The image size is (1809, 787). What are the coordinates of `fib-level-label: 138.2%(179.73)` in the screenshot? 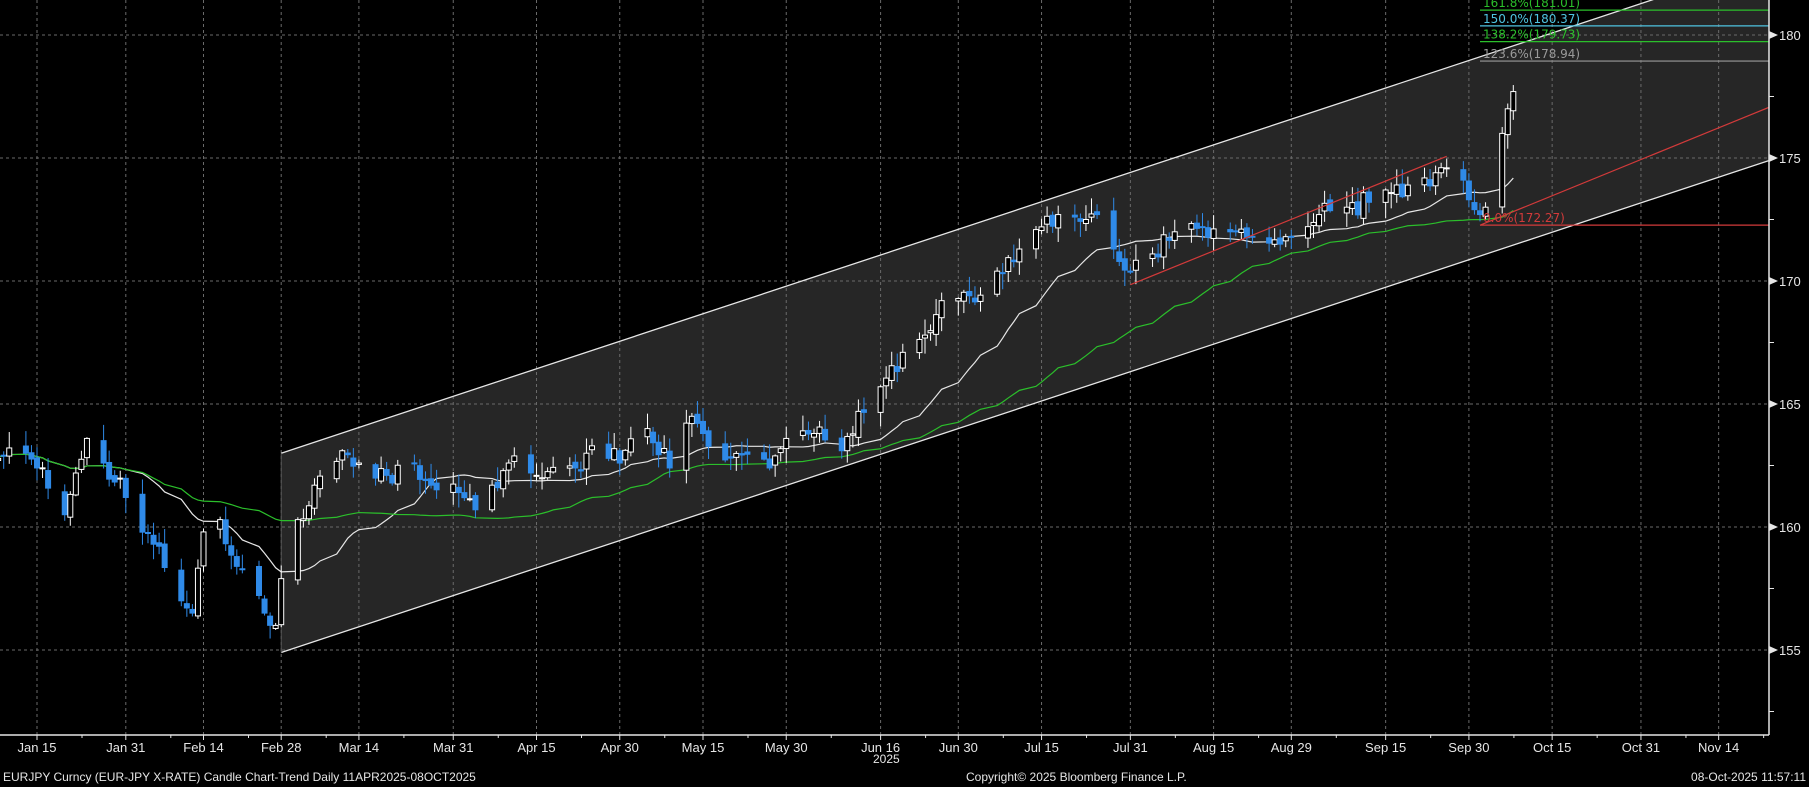 It's located at (1531, 35).